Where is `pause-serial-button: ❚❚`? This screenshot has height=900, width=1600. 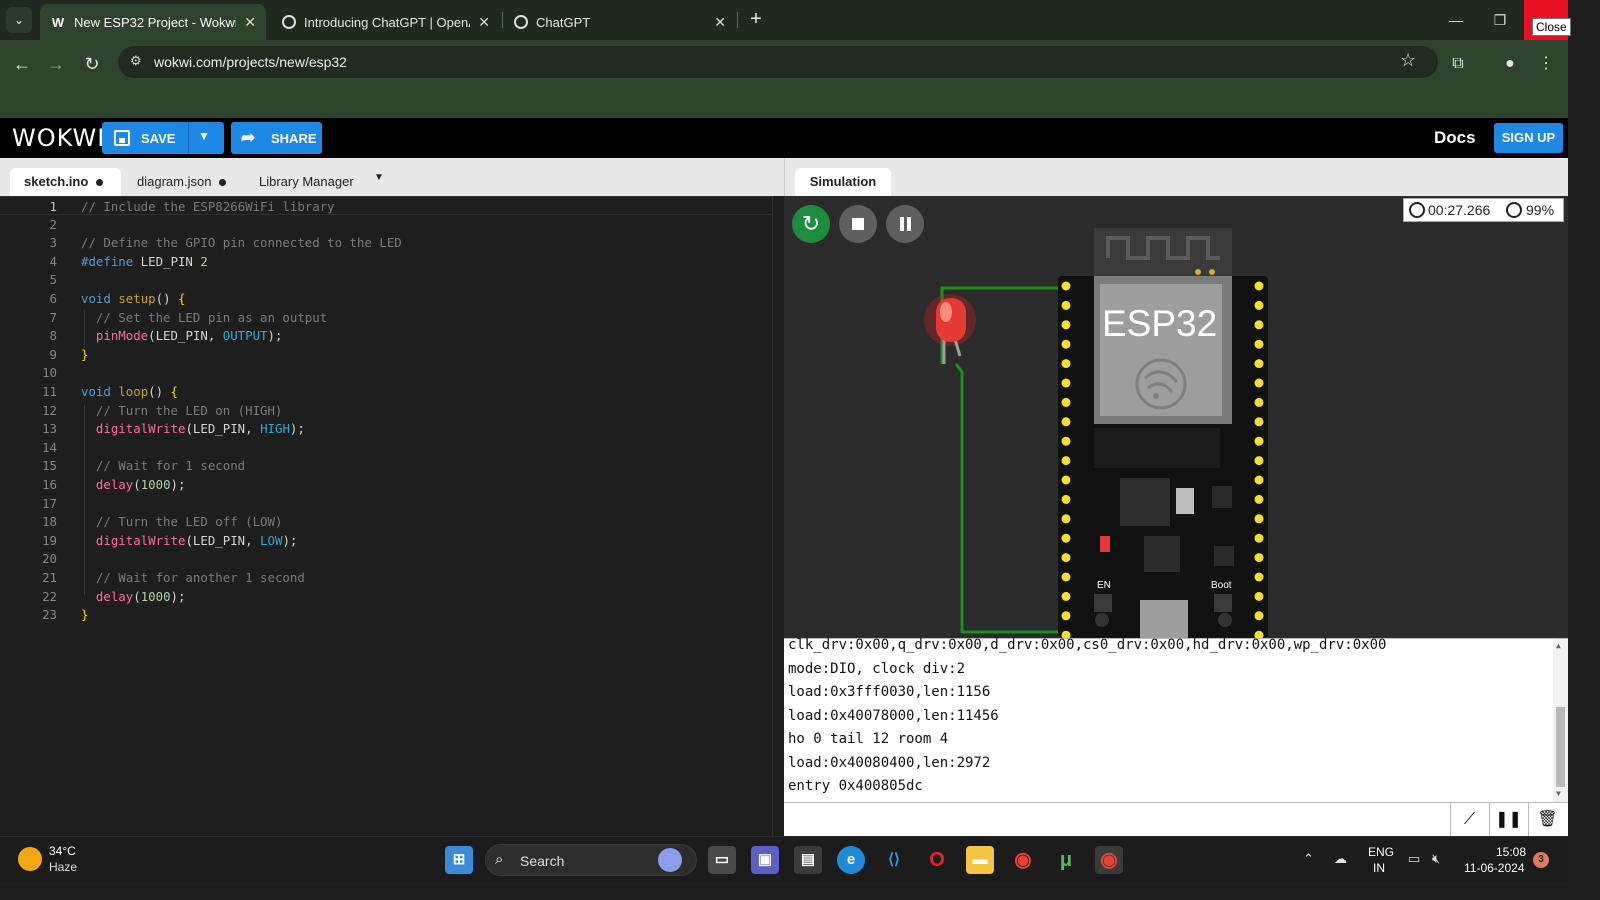
pause-serial-button: ❚❚ is located at coordinates (1508, 819).